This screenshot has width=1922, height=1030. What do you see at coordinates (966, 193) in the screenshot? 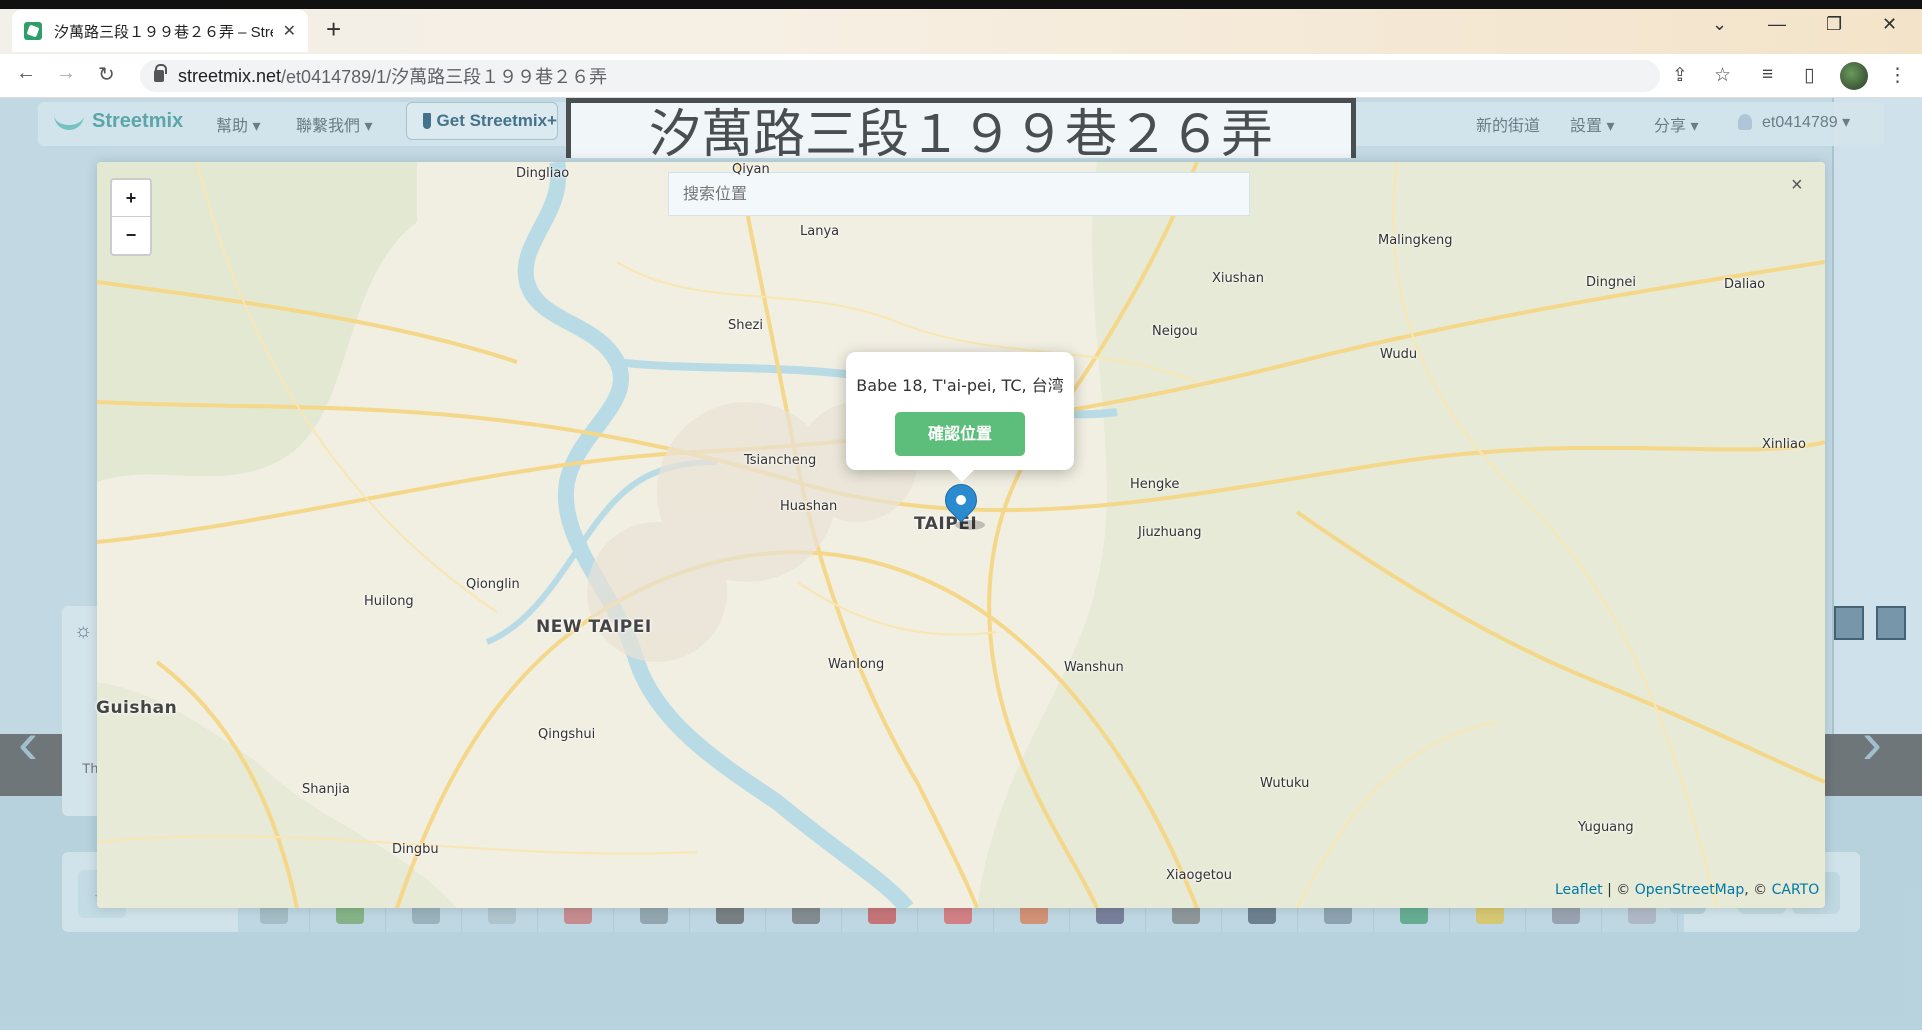
I see `location-search-input` at bounding box center [966, 193].